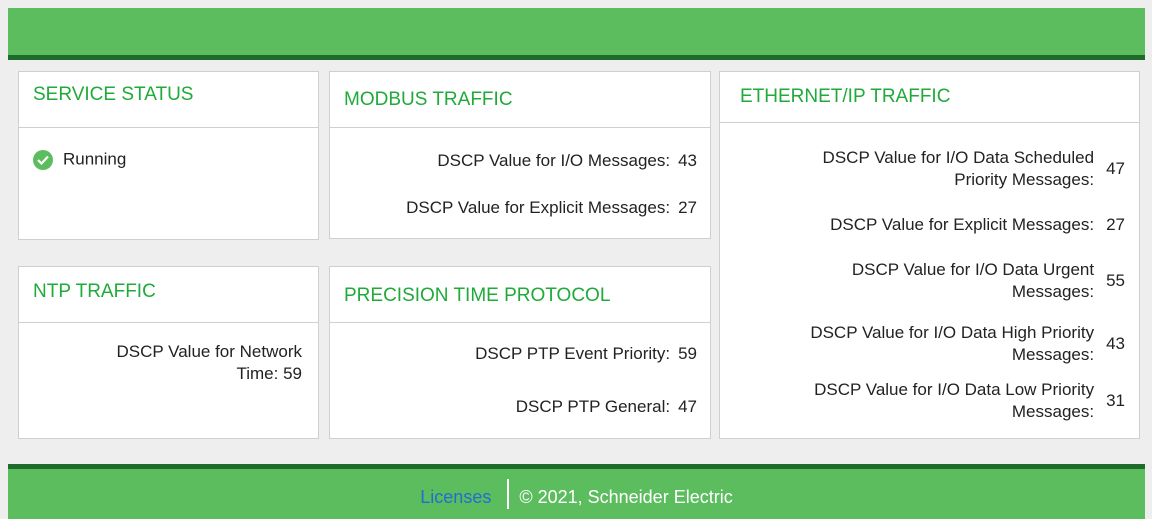  What do you see at coordinates (687, 353) in the screenshot?
I see `ptp-event-value: 59` at bounding box center [687, 353].